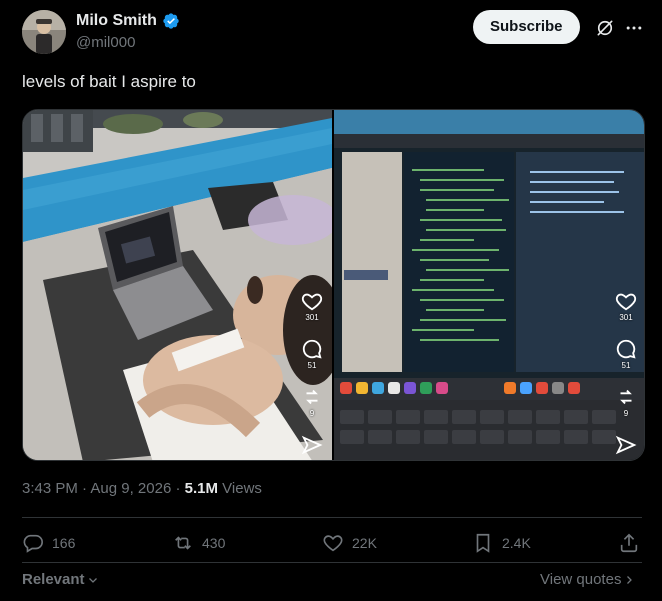  I want to click on bookmark-count: 2.4K, so click(516, 543).